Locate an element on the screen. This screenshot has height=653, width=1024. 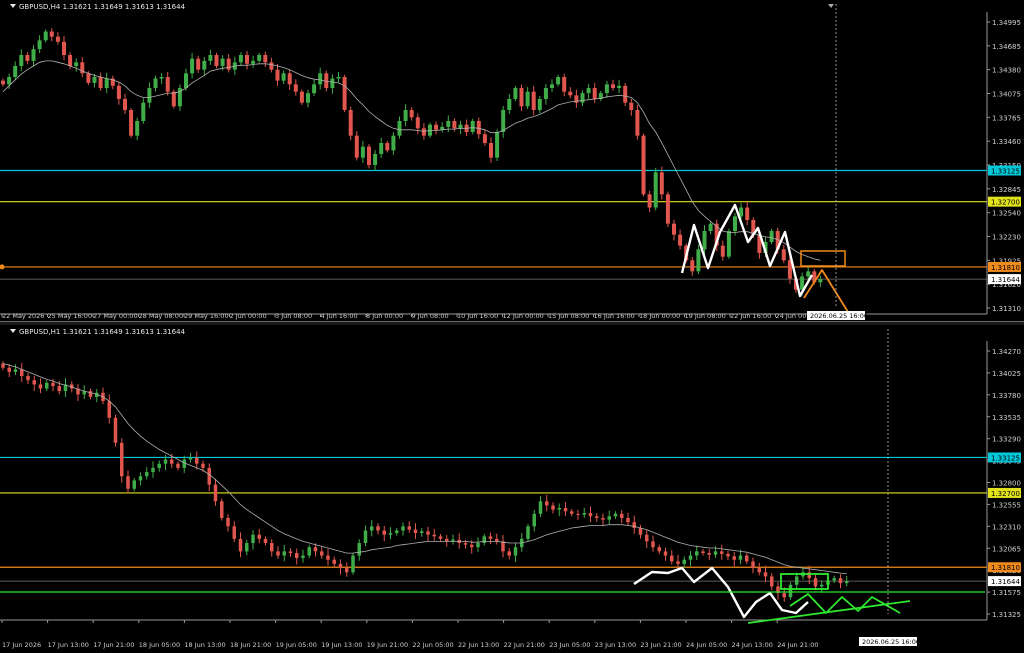
time-tick-label: 4 Jun 16:00 is located at coordinates (339, 316).